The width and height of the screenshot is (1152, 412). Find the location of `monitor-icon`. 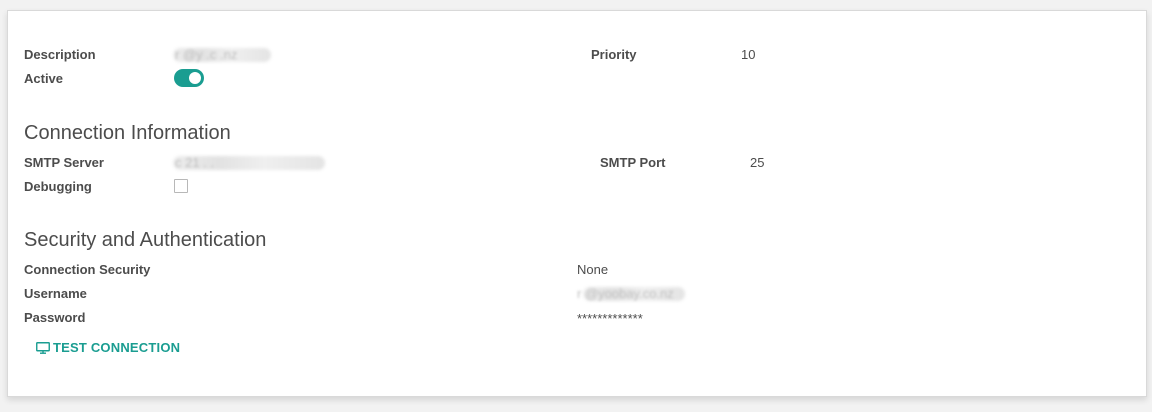

monitor-icon is located at coordinates (43, 347).